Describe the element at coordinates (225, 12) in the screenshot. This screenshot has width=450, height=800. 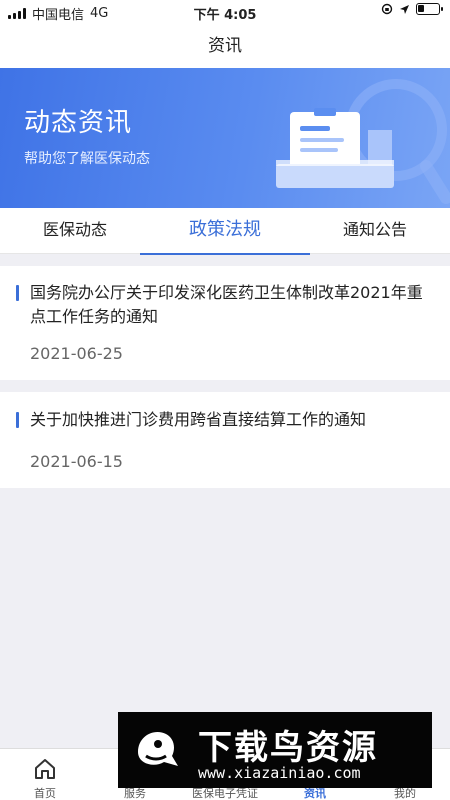
I see `status-bar: 中国电信 4G 下午 4:05` at that location.